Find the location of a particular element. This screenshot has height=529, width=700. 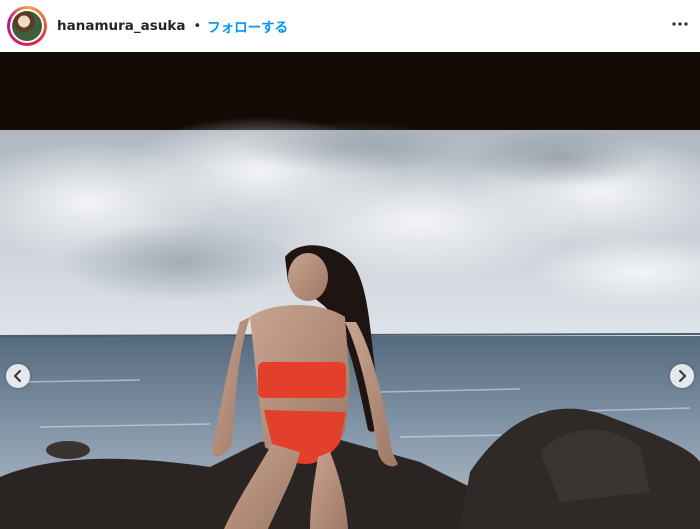

chevron-right-icon is located at coordinates (682, 376).